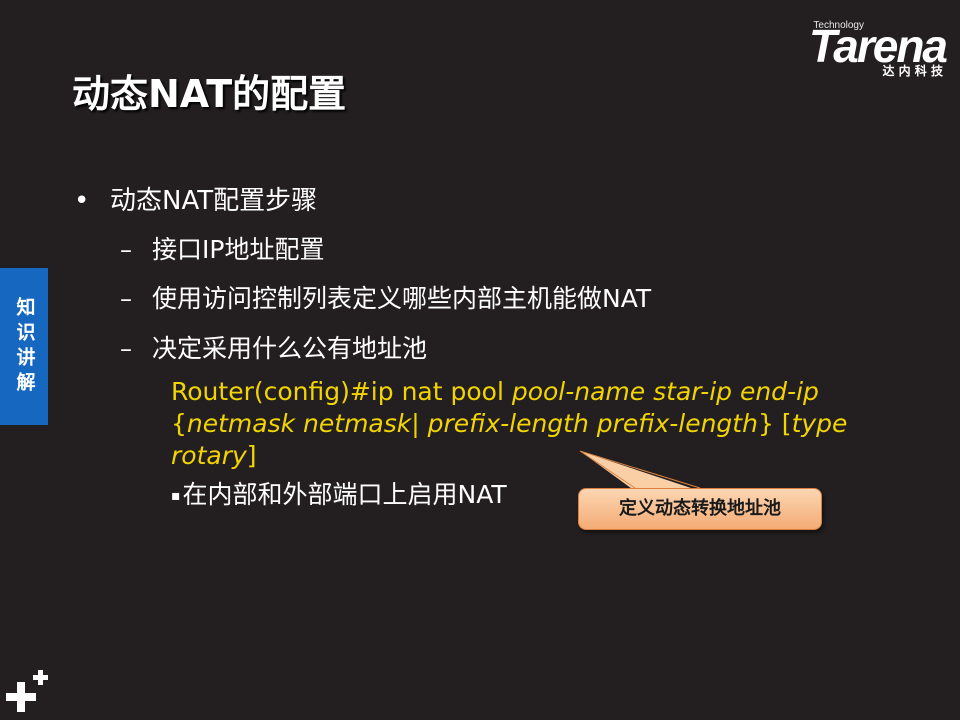  What do you see at coordinates (344, 494) in the screenshot?
I see `enable-nat-text: 在内部和外部端口上启用NAT` at bounding box center [344, 494].